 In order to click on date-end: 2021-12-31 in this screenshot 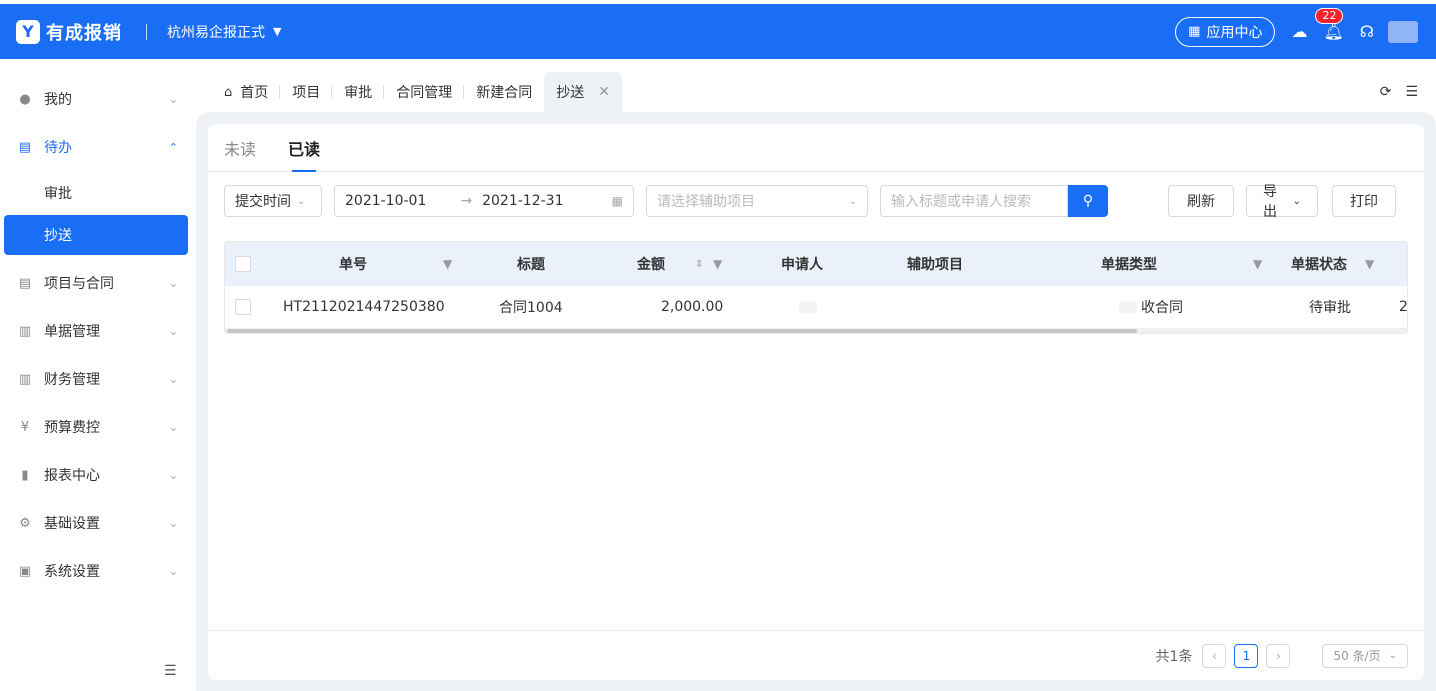, I will do `click(522, 201)`.